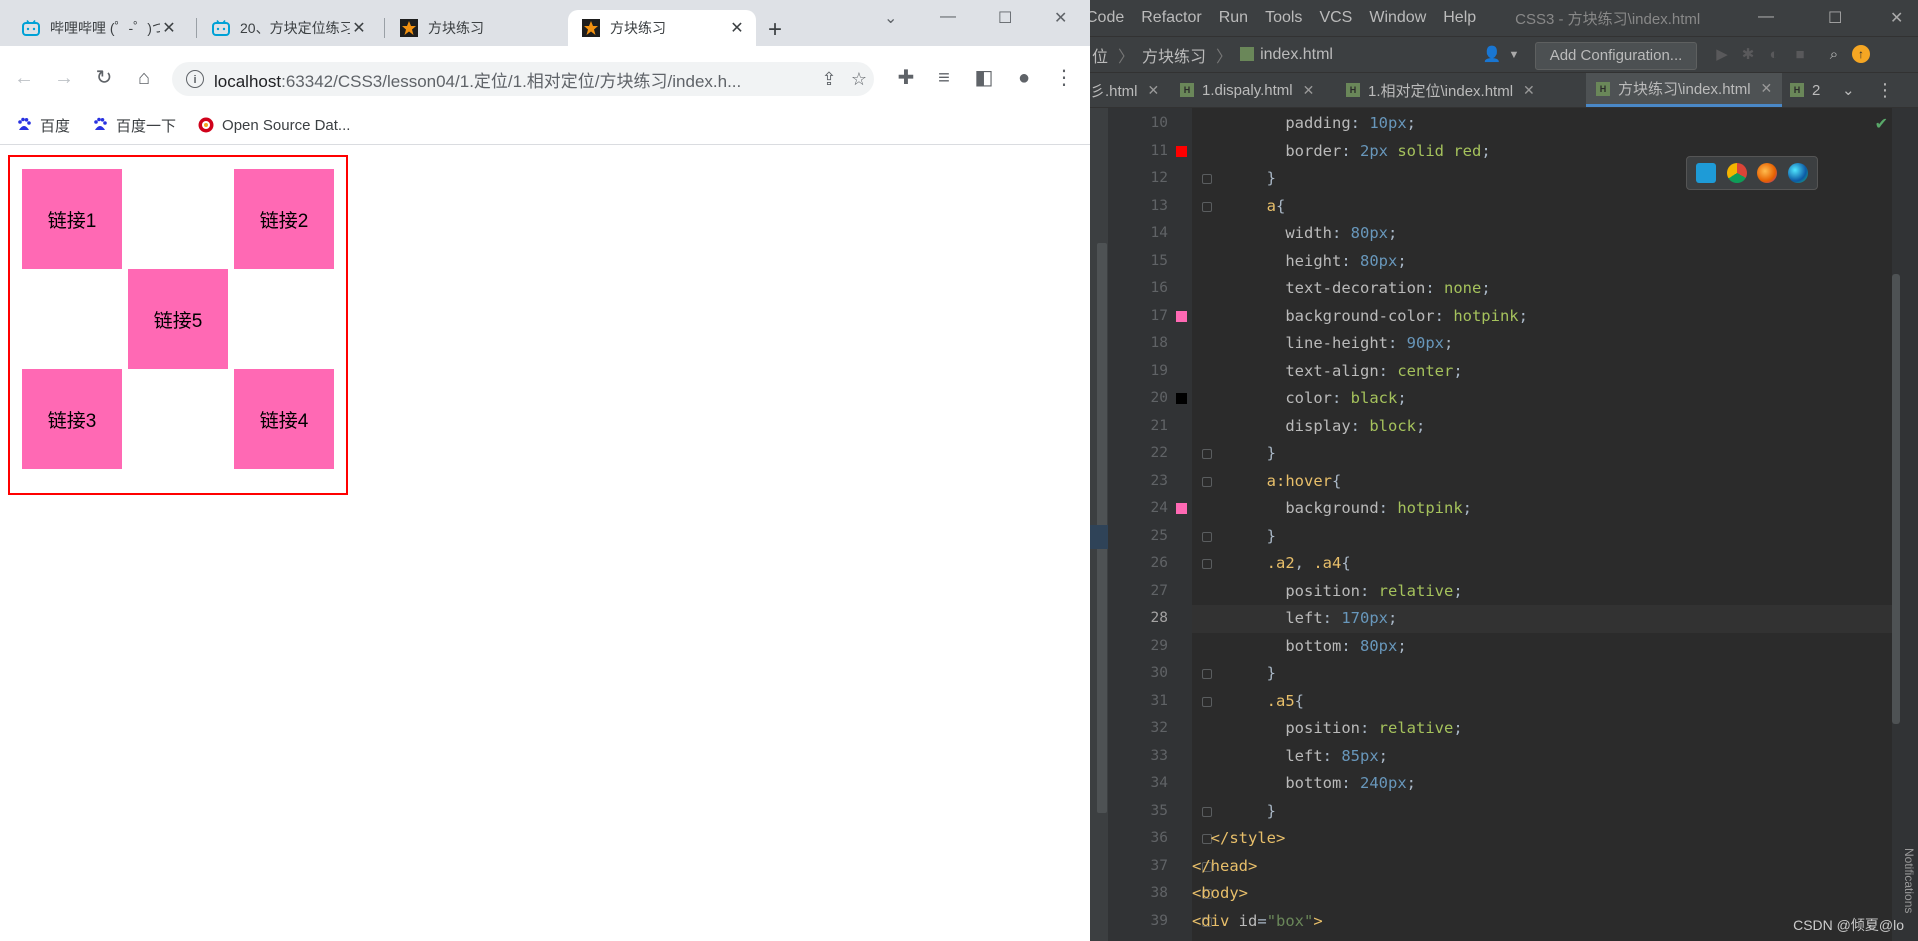  Describe the element at coordinates (72, 419) in the screenshot. I see `link-3: 链接3` at that location.